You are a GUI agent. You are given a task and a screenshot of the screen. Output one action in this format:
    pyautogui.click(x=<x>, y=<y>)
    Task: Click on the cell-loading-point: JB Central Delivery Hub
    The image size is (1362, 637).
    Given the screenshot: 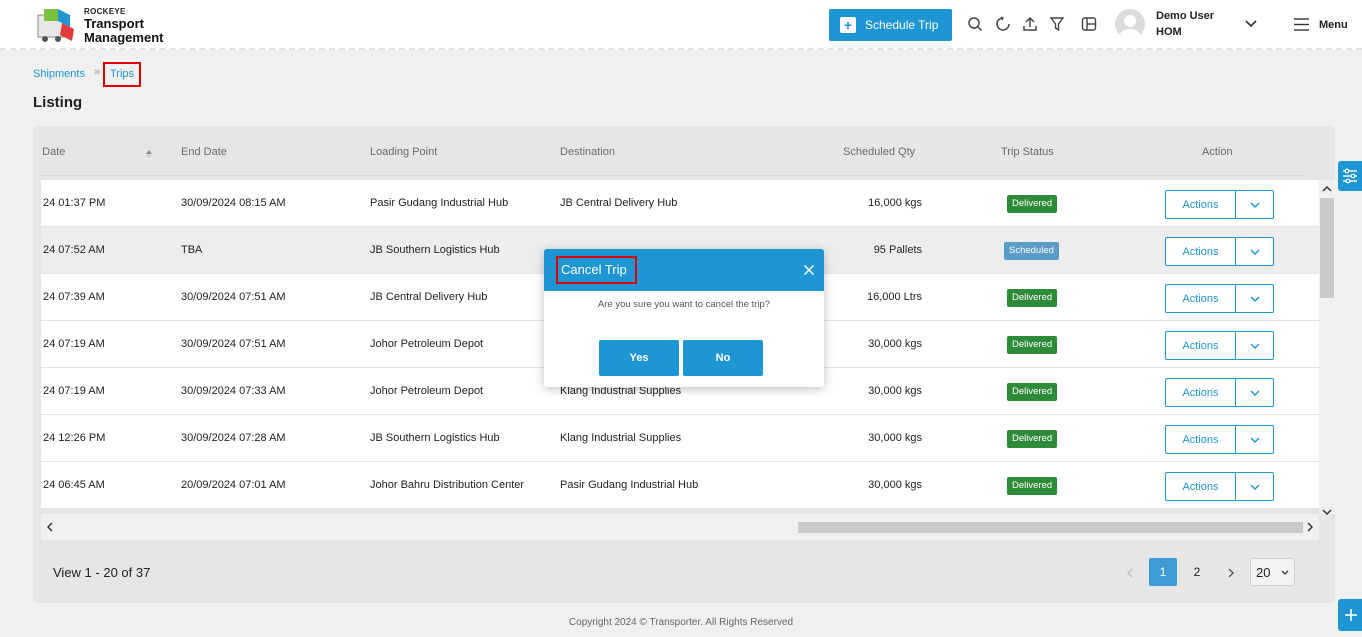 What is the action you would take?
    pyautogui.click(x=429, y=297)
    